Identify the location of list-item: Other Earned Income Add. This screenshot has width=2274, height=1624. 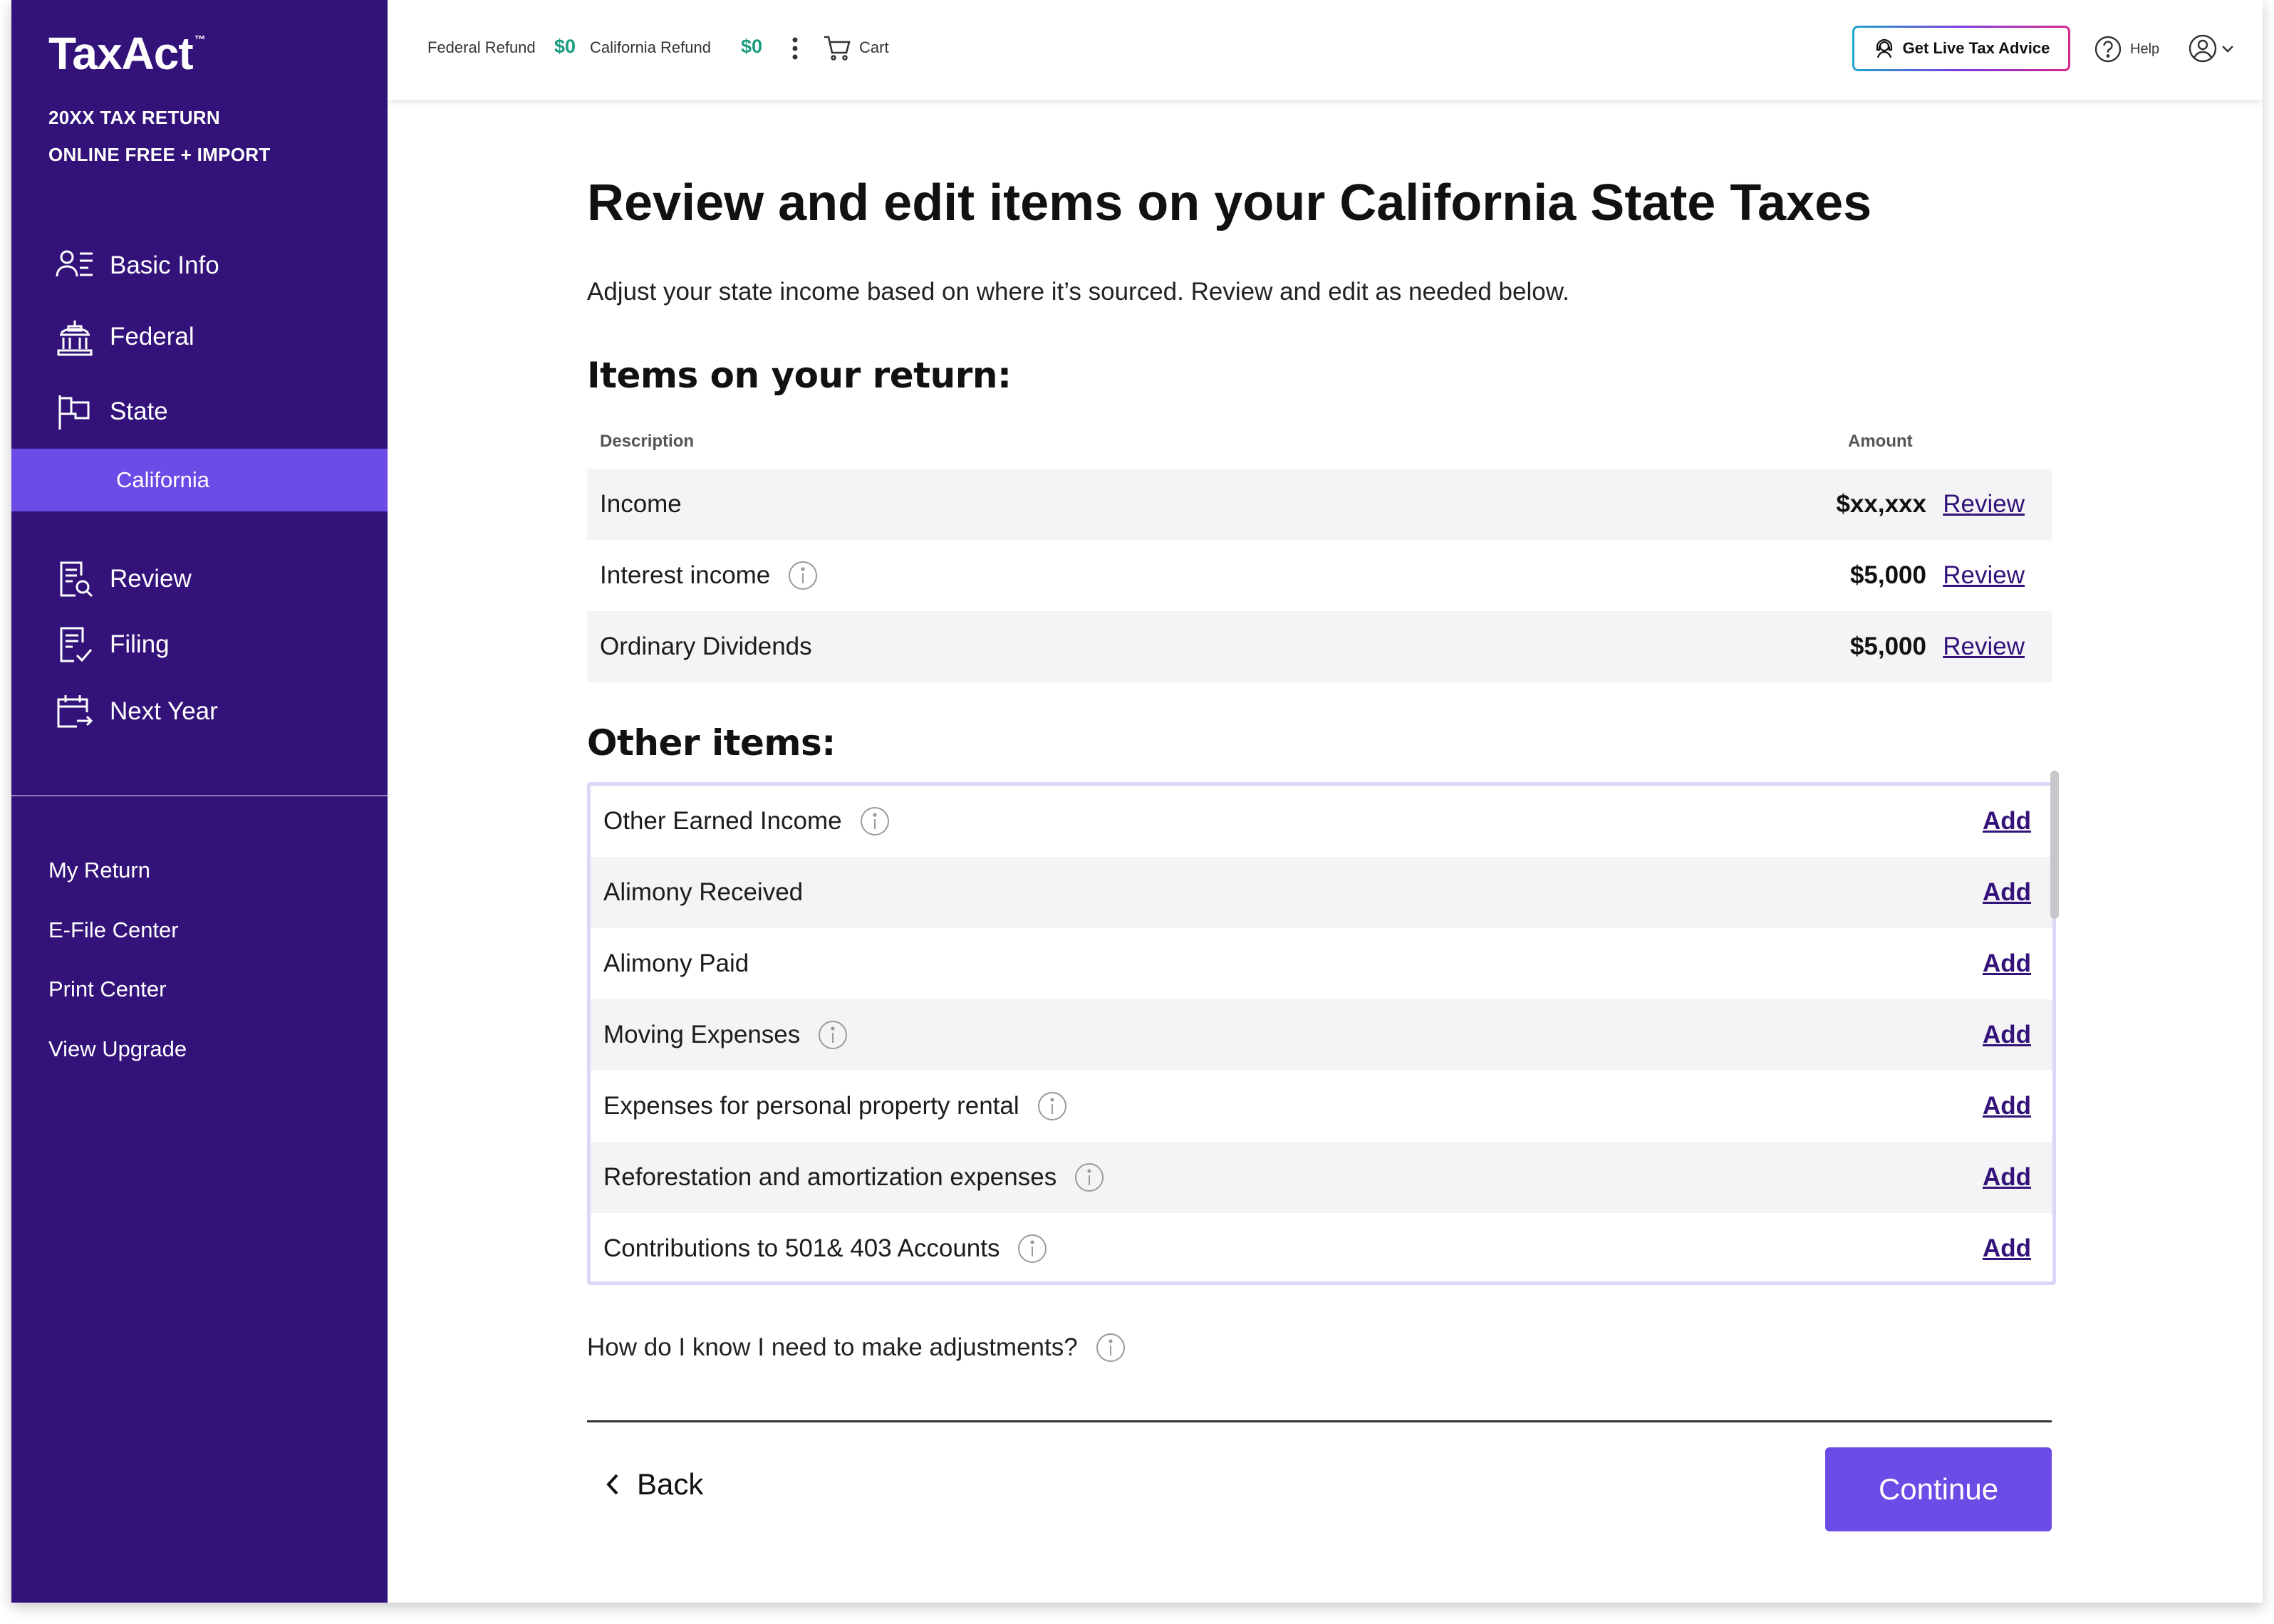
(1321, 821).